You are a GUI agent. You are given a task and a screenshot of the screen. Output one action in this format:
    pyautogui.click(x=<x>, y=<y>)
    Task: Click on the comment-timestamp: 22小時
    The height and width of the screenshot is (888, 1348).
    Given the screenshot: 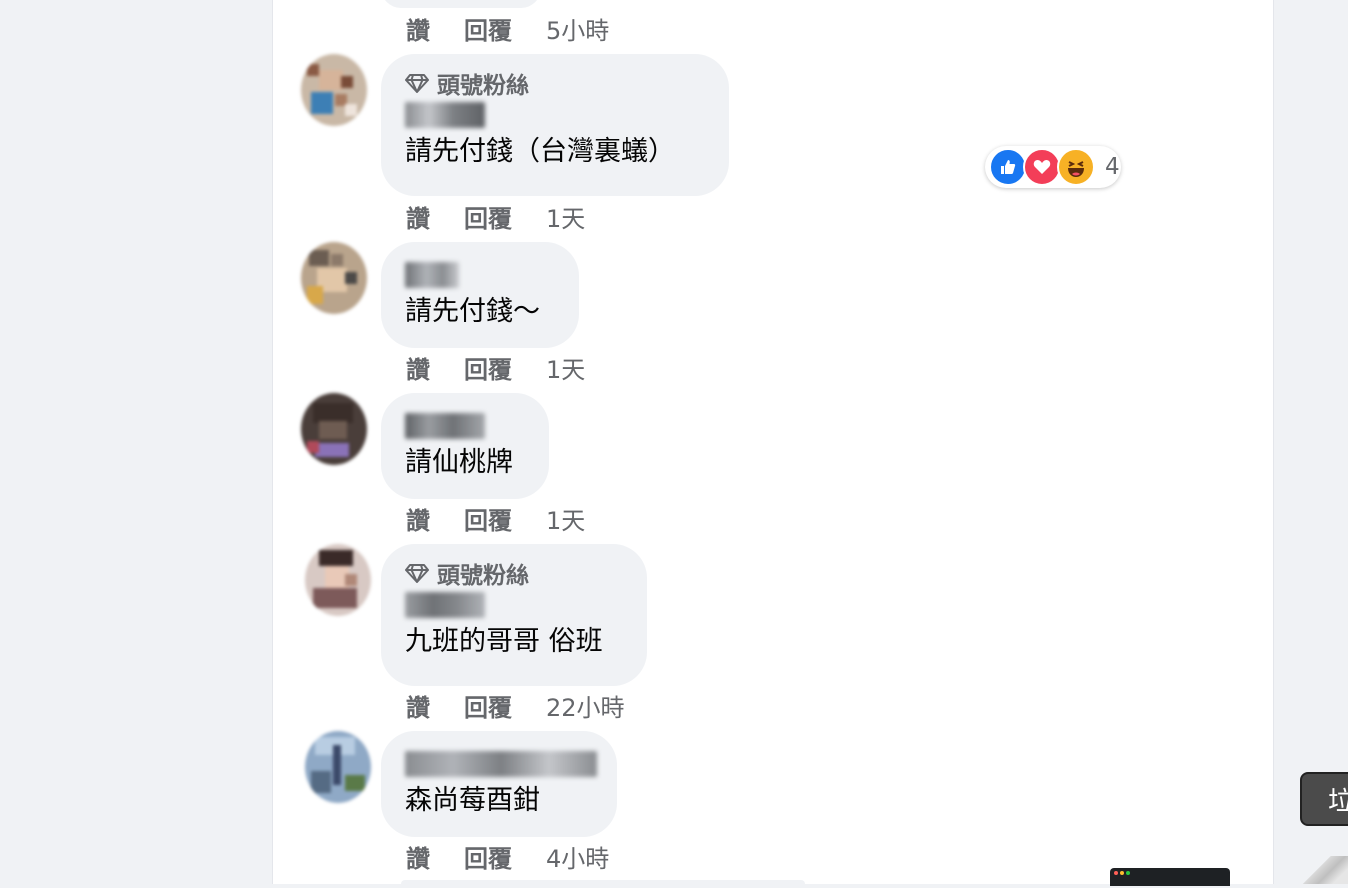 What is the action you would take?
    pyautogui.click(x=585, y=705)
    